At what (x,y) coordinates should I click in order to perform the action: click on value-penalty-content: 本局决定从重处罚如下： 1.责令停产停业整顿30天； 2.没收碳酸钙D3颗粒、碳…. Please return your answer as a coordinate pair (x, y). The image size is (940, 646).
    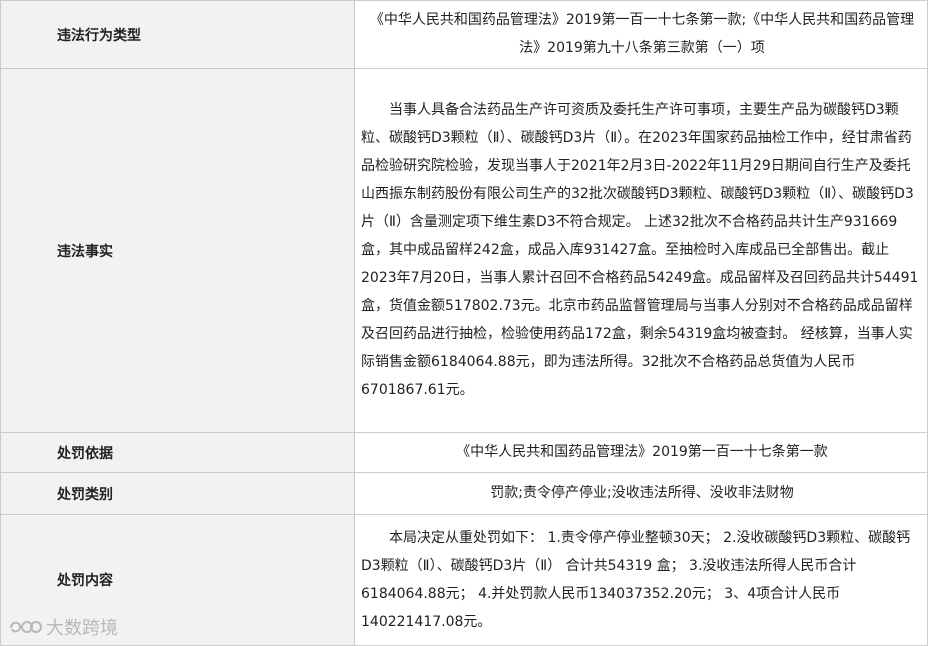
    Looking at the image, I should click on (641, 580).